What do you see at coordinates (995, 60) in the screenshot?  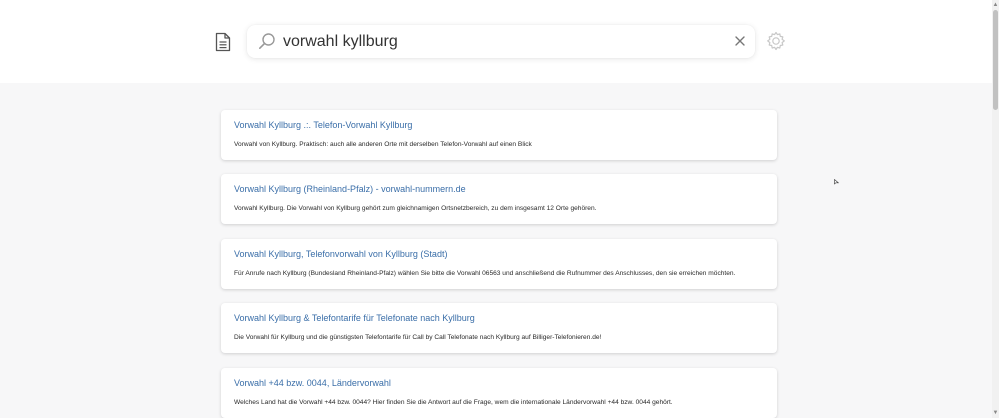 I see `scrollbar-thumb` at bounding box center [995, 60].